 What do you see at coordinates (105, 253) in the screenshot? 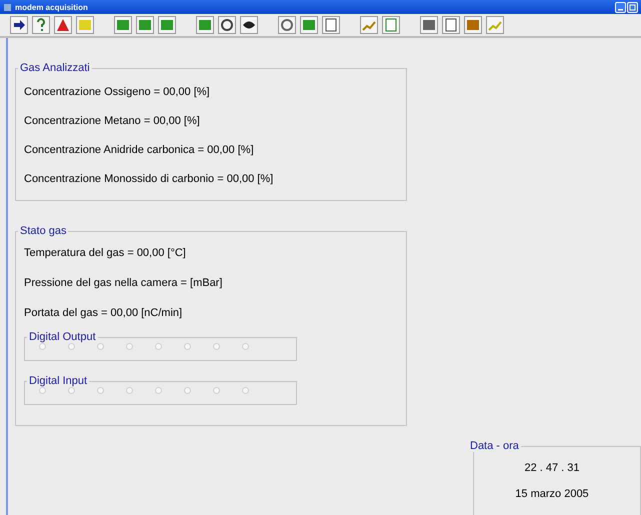
I see `reading-text: Temperatura del gas = 00,00 [°C]` at bounding box center [105, 253].